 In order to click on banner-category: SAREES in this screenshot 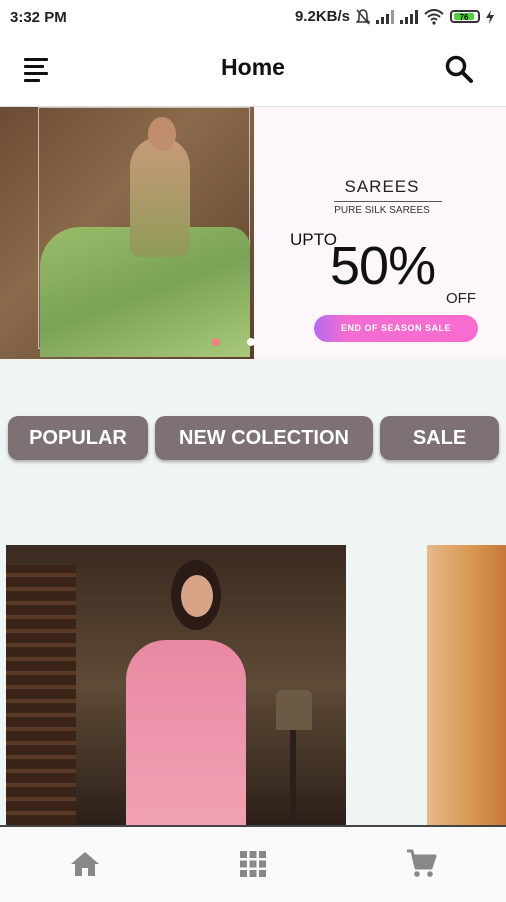, I will do `click(382, 186)`.